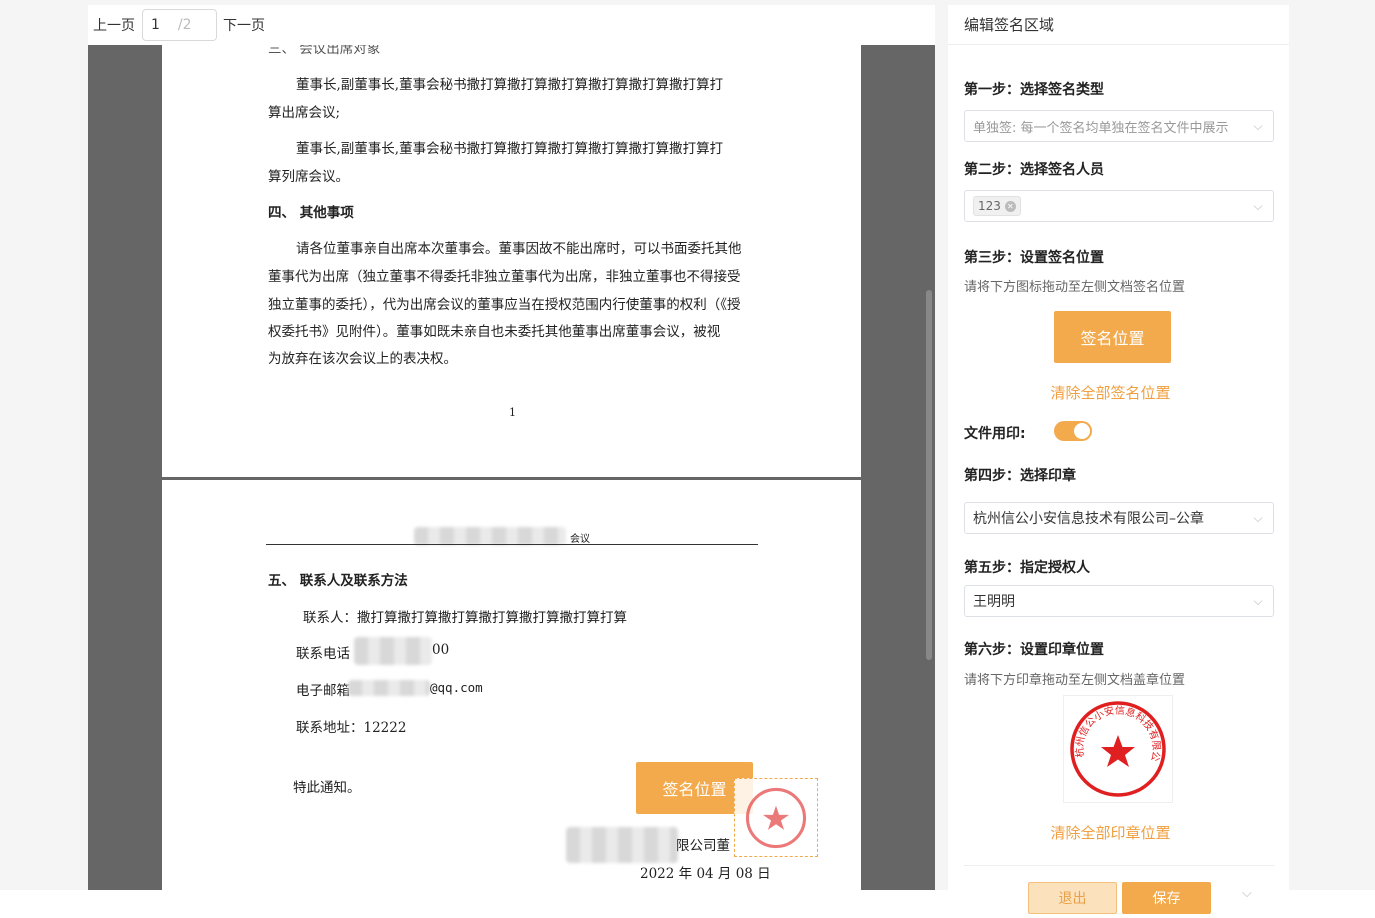  What do you see at coordinates (1119, 865) in the screenshot?
I see `panel-divider` at bounding box center [1119, 865].